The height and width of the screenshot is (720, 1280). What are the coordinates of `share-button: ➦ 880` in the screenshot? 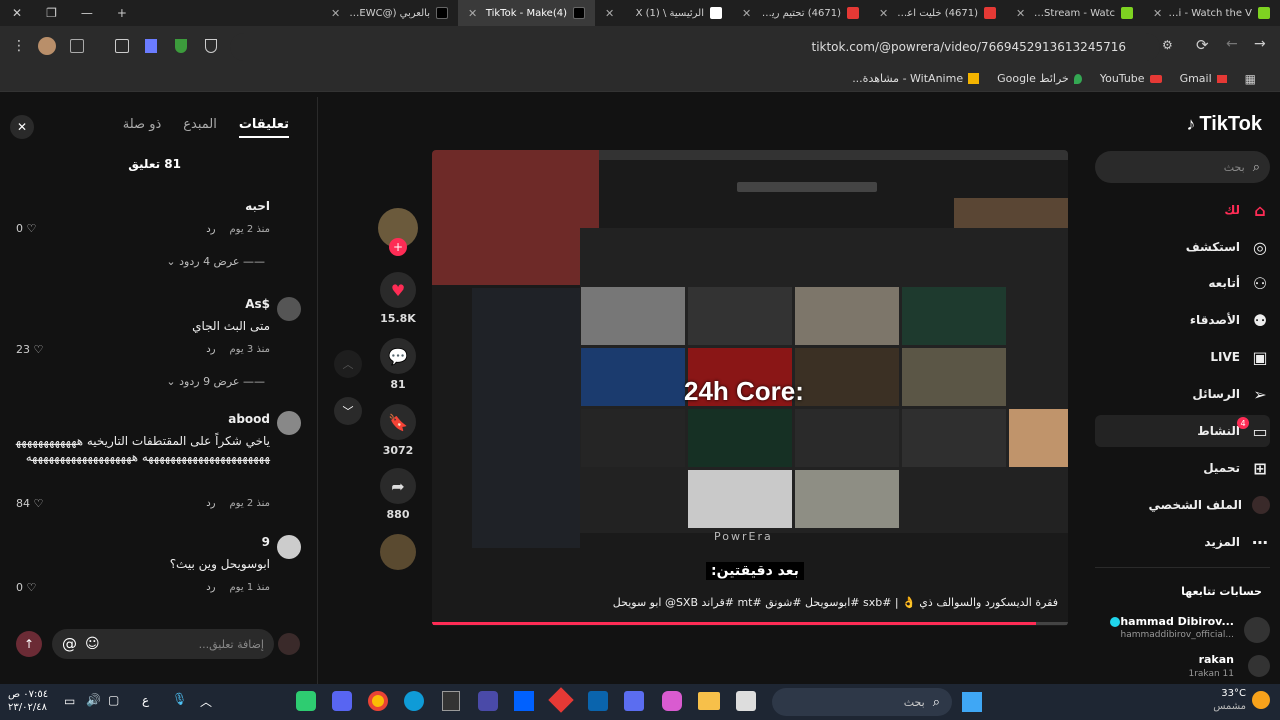 It's located at (398, 494).